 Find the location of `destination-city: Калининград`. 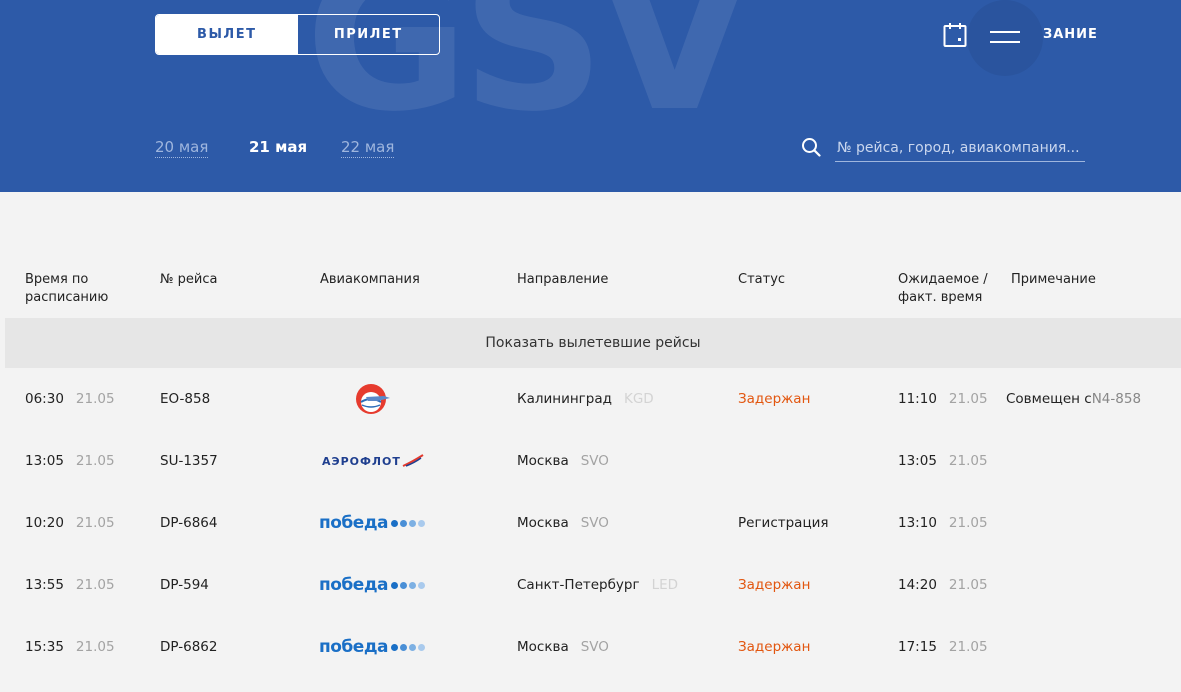

destination-city: Калининград is located at coordinates (564, 399).